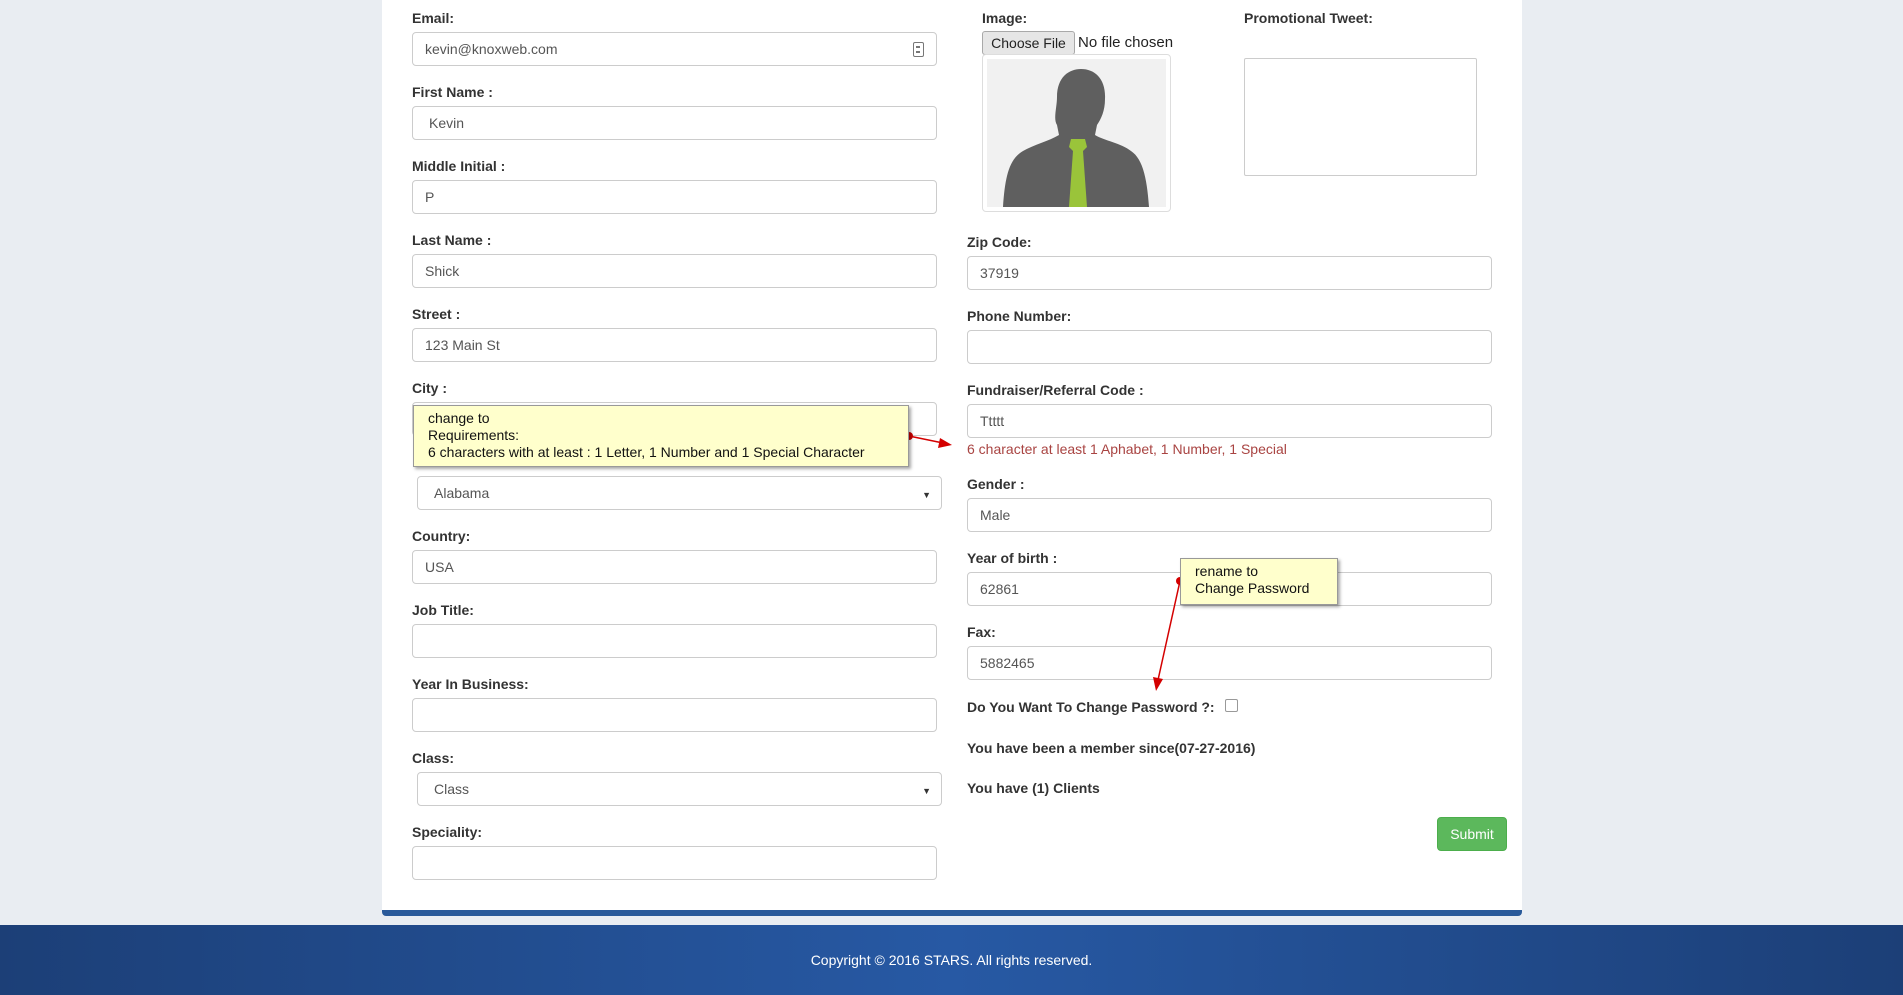  I want to click on email-field: kevin@knoxweb.com, so click(674, 49).